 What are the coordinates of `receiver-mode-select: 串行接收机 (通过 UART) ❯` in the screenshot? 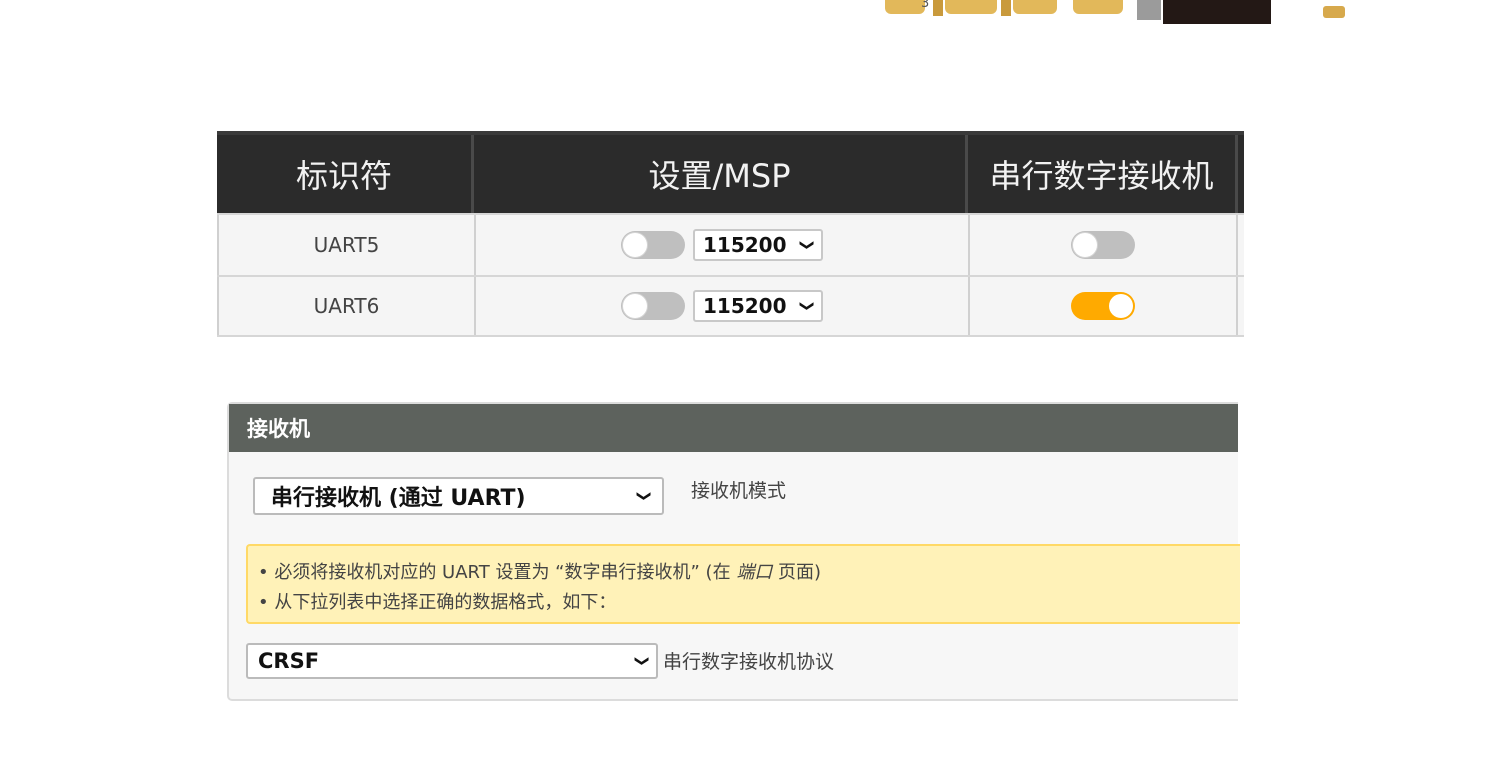 It's located at (458, 496).